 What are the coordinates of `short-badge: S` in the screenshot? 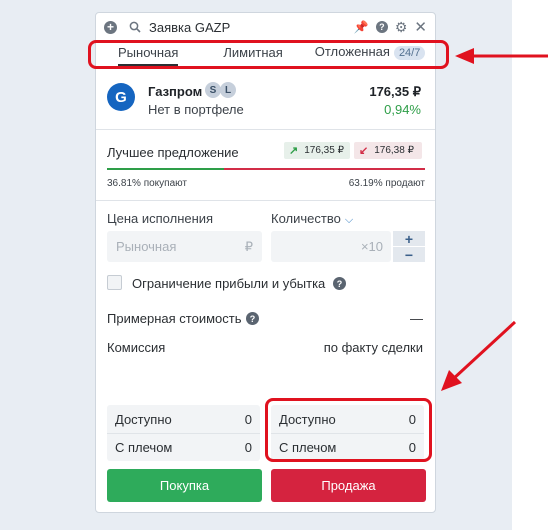 It's located at (213, 90).